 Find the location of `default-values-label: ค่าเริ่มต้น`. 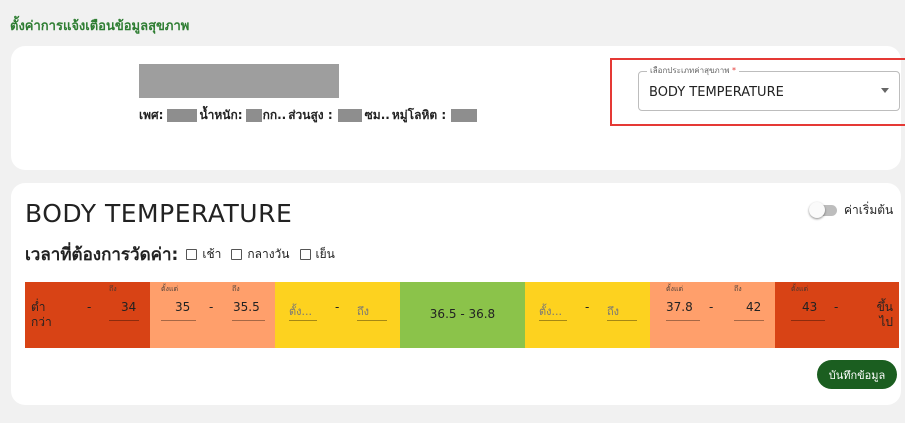

default-values-label: ค่าเริ่มต้น is located at coordinates (869, 210).